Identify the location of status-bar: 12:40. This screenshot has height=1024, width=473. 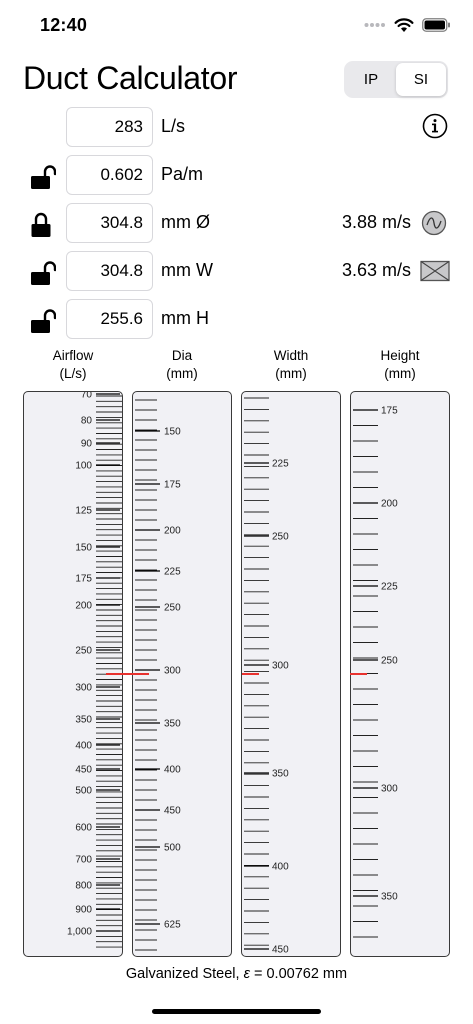
(236, 25).